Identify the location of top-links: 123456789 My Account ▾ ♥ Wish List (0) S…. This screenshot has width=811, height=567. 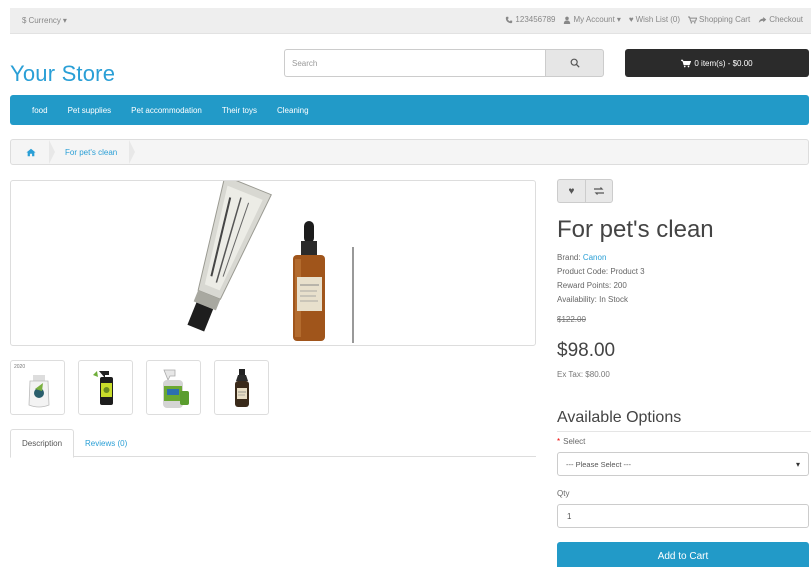
(654, 19).